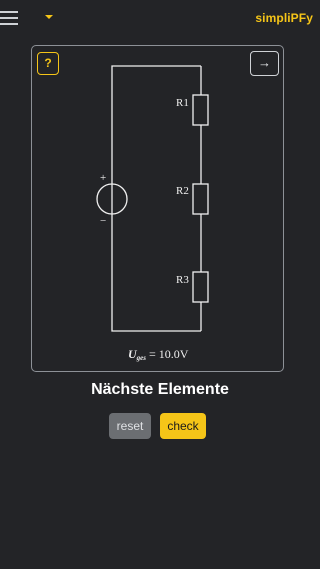  I want to click on reset-button: reset, so click(130, 426).